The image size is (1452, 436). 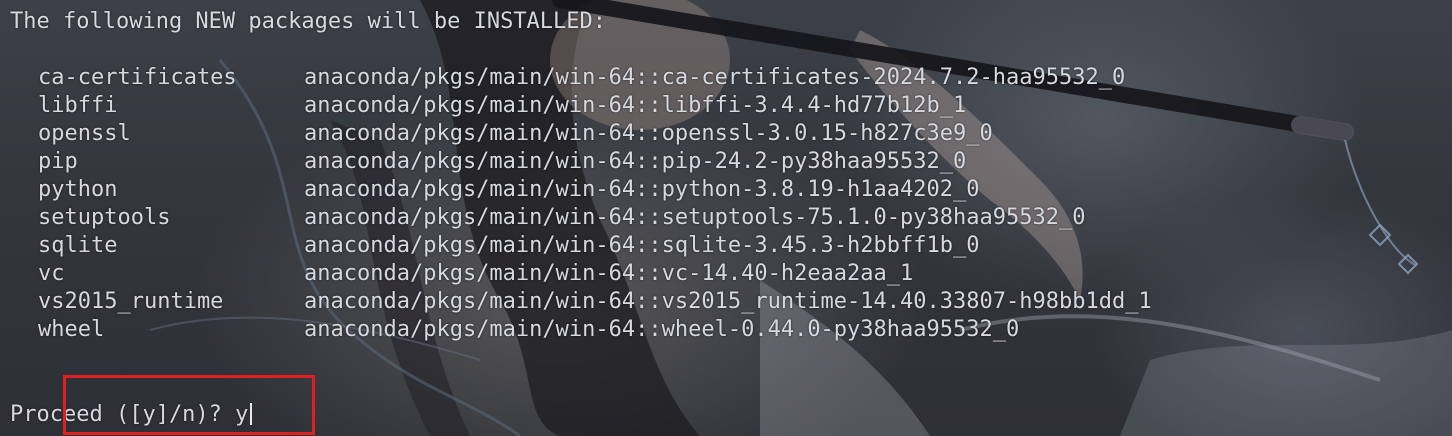 What do you see at coordinates (131, 301) in the screenshot?
I see `package-name: vs2015_runtime` at bounding box center [131, 301].